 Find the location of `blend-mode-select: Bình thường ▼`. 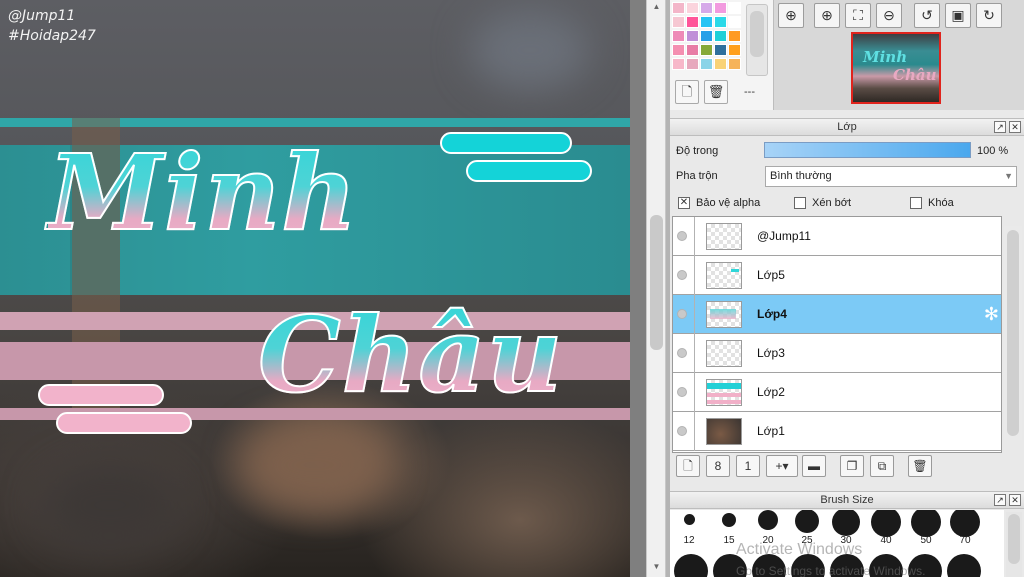

blend-mode-select: Bình thường ▼ is located at coordinates (891, 176).